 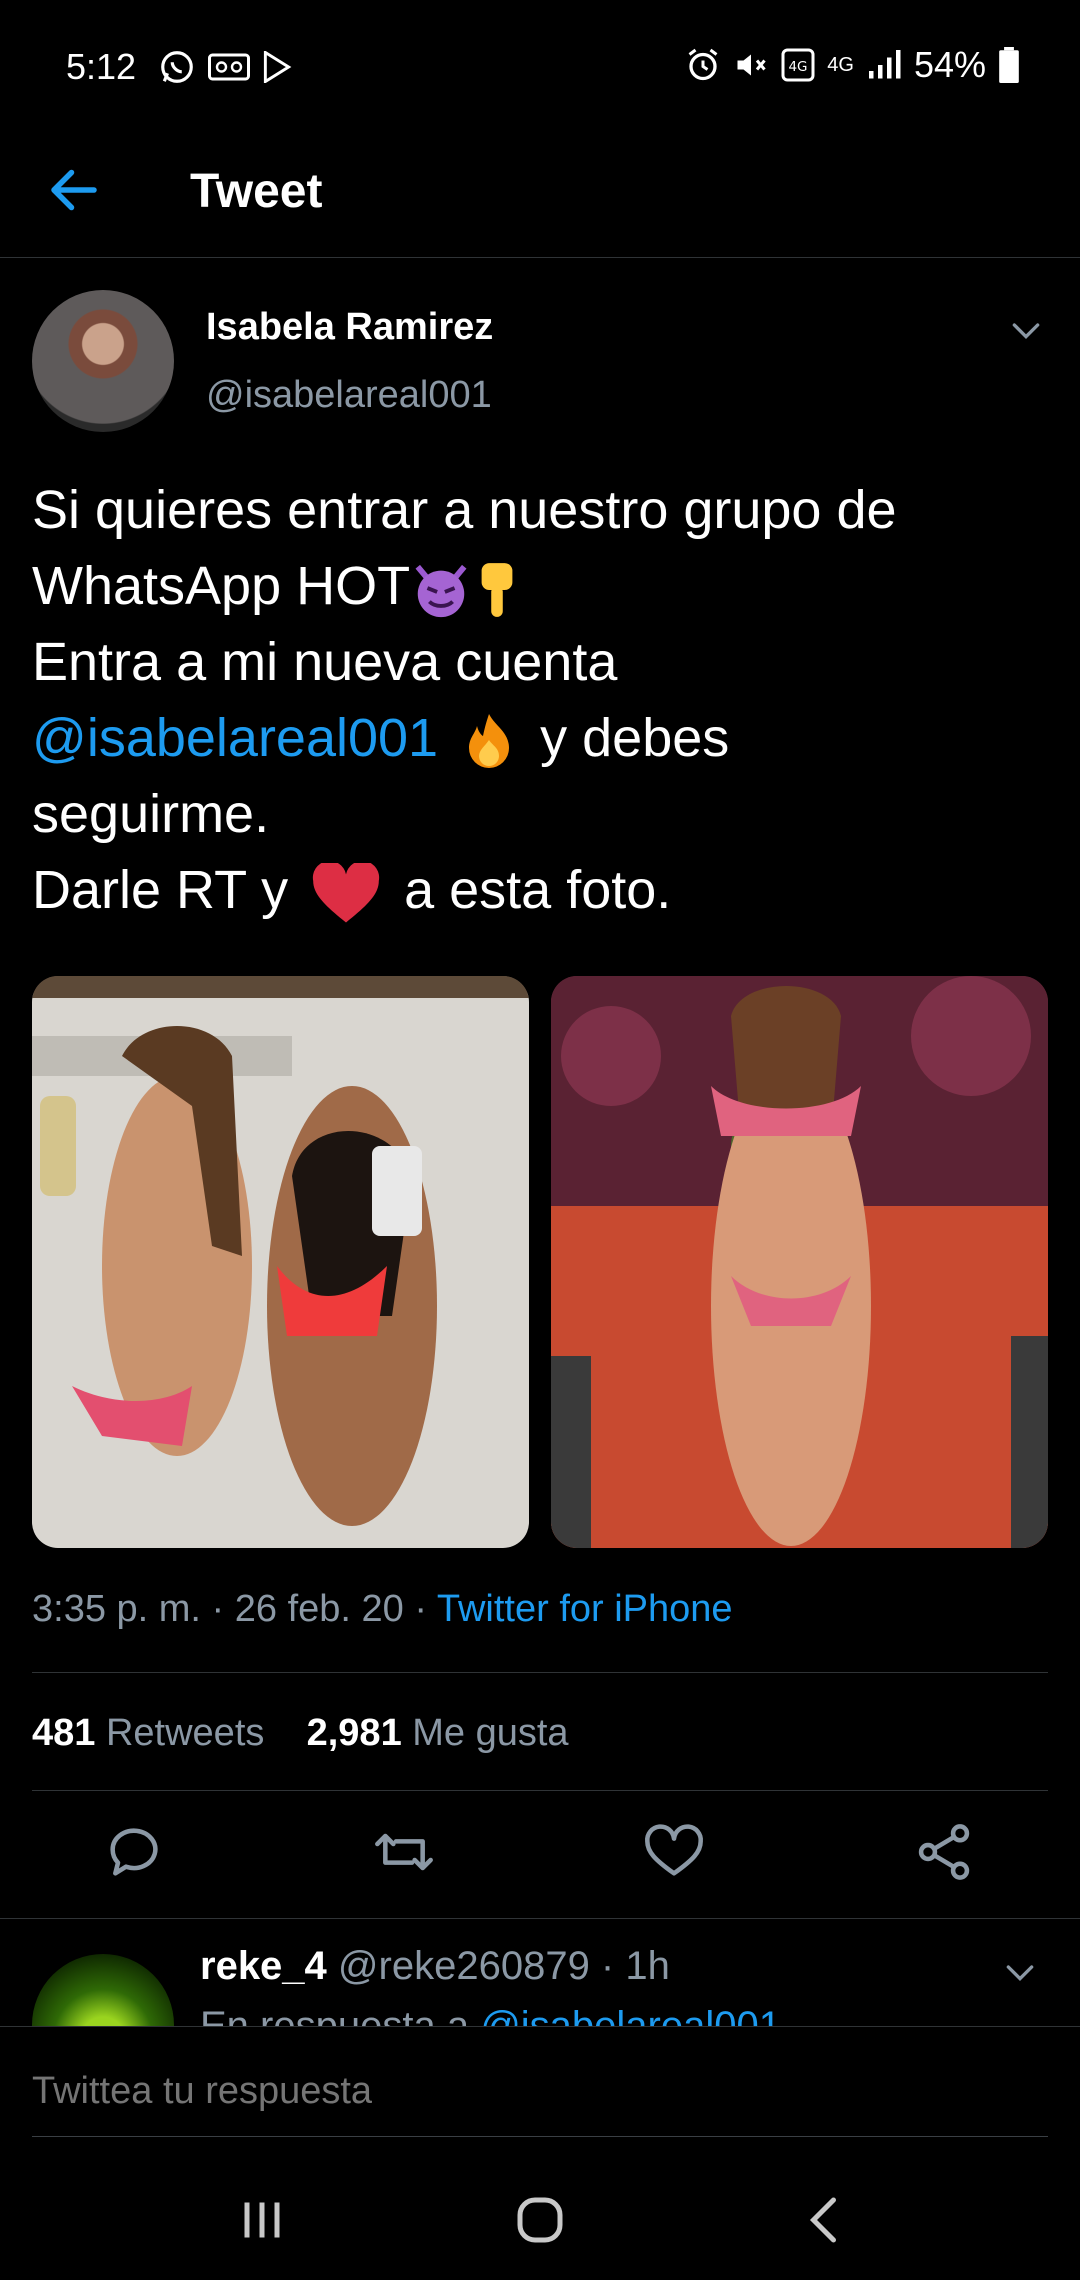 I want to click on like-icon, so click(x=674, y=1852).